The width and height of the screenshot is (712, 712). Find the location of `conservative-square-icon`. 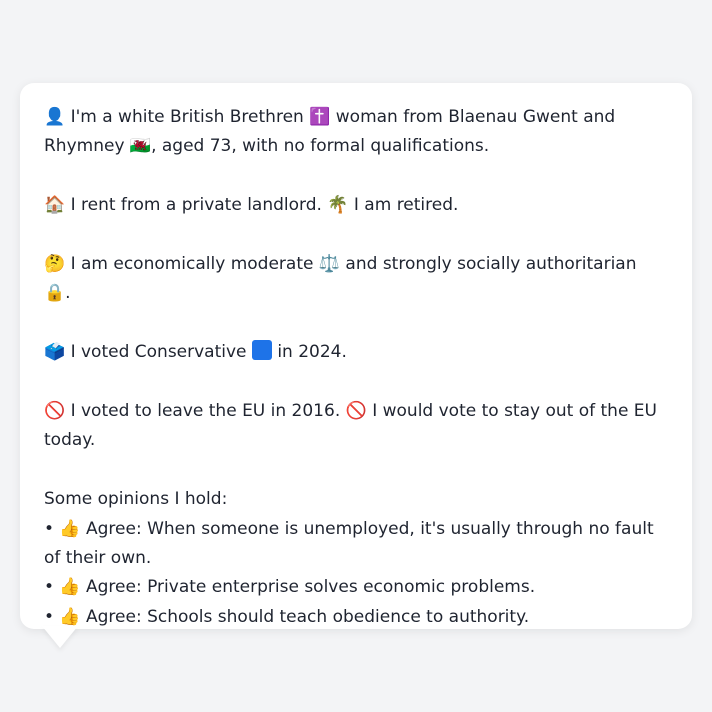

conservative-square-icon is located at coordinates (261, 350).